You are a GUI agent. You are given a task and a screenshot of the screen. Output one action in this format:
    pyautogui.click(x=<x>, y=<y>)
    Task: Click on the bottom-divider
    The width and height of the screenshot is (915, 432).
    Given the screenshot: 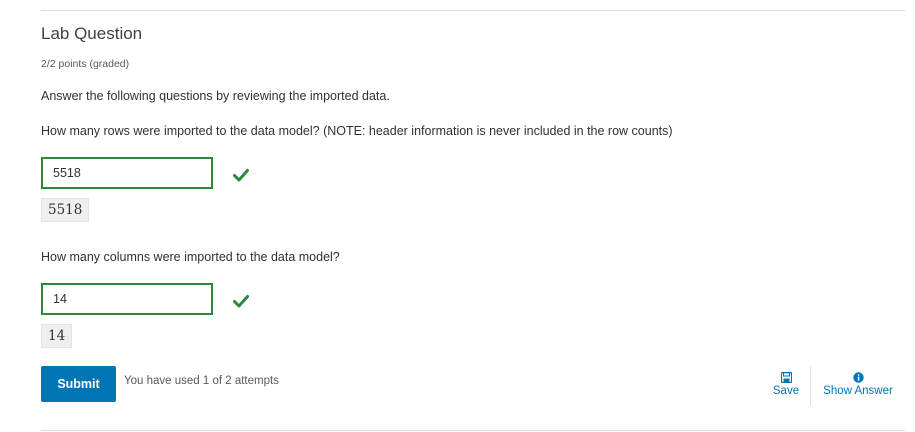 What is the action you would take?
    pyautogui.click(x=473, y=430)
    